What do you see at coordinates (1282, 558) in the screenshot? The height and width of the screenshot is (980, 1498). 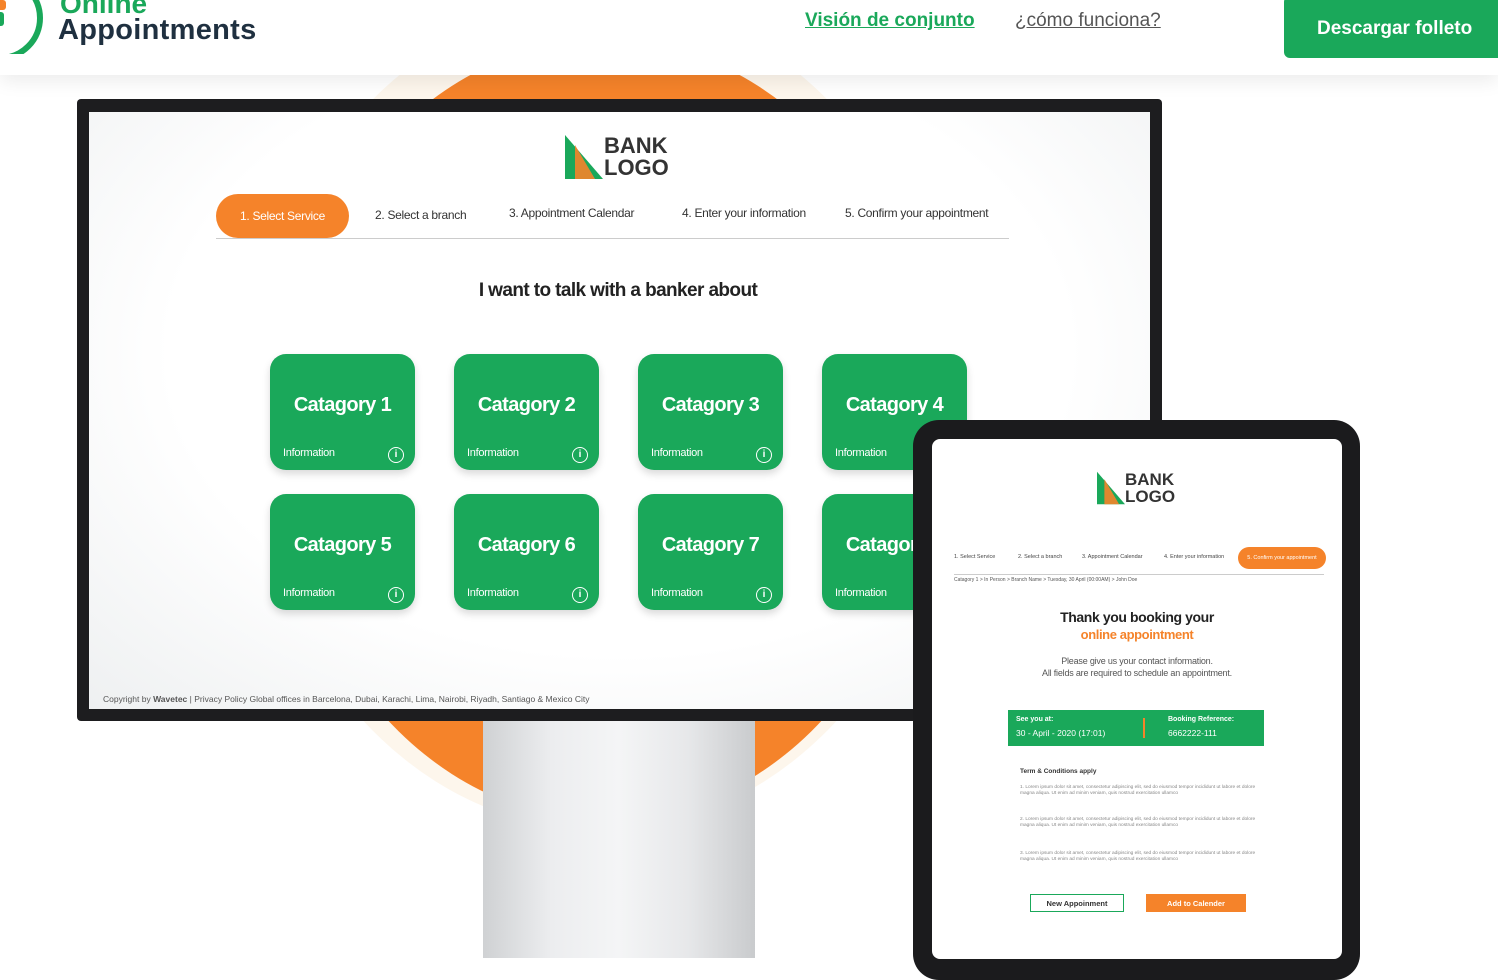 I see `tablet-step-confirm-appointment: 5. Confirm your appointment` at bounding box center [1282, 558].